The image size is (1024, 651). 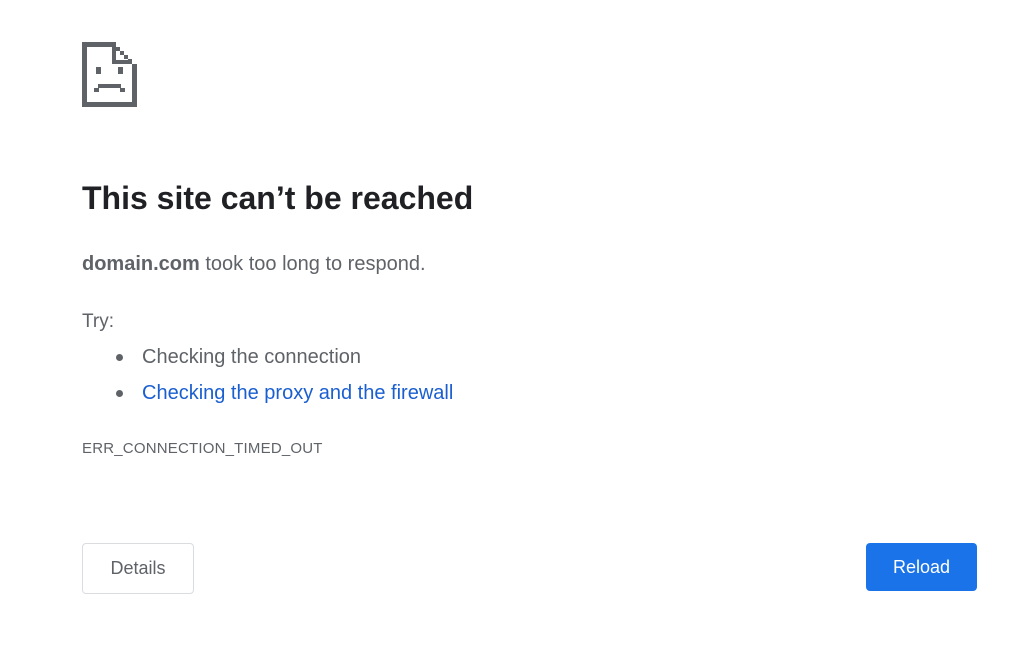 What do you see at coordinates (278, 198) in the screenshot?
I see `page-title: This site can’t be reached` at bounding box center [278, 198].